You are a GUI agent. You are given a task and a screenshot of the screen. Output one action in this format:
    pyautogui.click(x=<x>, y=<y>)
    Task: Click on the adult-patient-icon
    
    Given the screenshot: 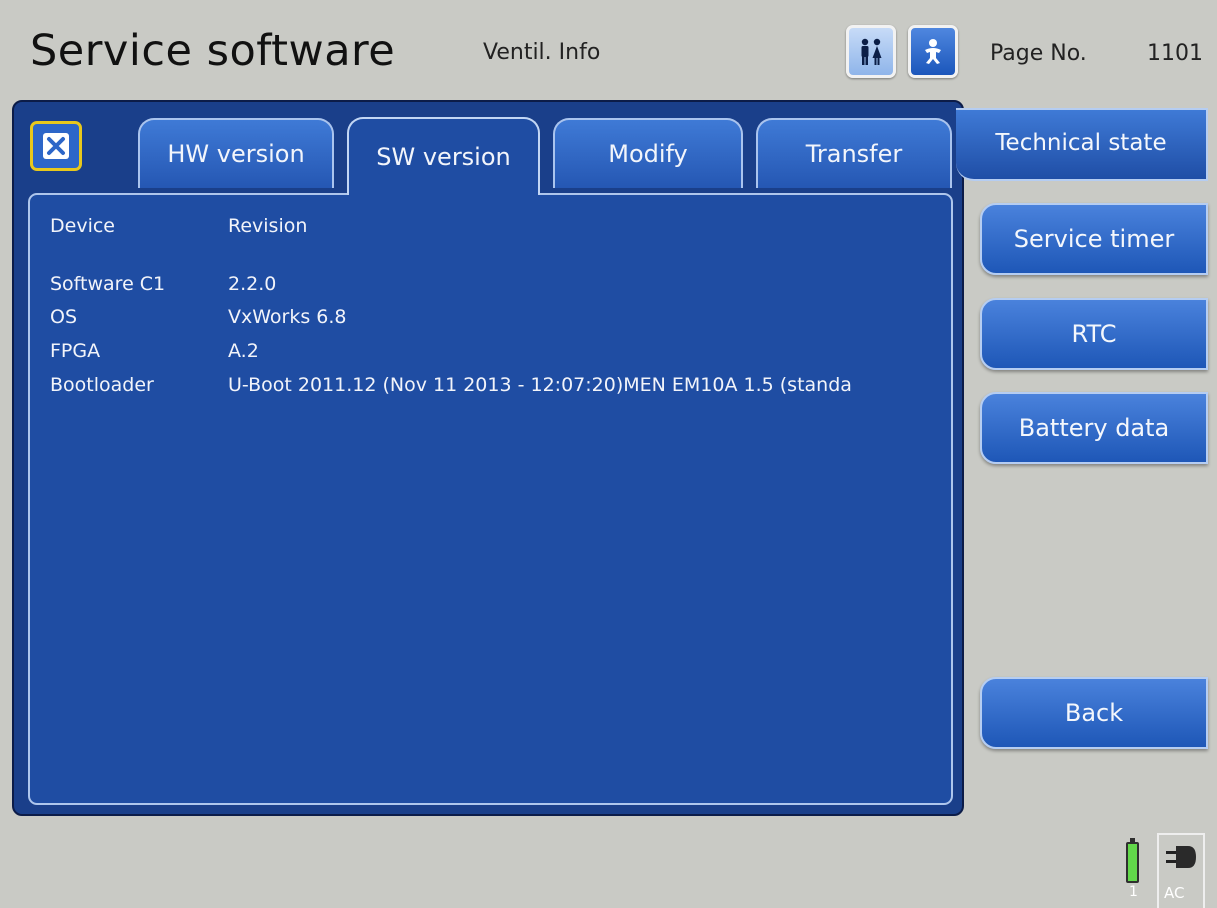 What is the action you would take?
    pyautogui.click(x=871, y=51)
    